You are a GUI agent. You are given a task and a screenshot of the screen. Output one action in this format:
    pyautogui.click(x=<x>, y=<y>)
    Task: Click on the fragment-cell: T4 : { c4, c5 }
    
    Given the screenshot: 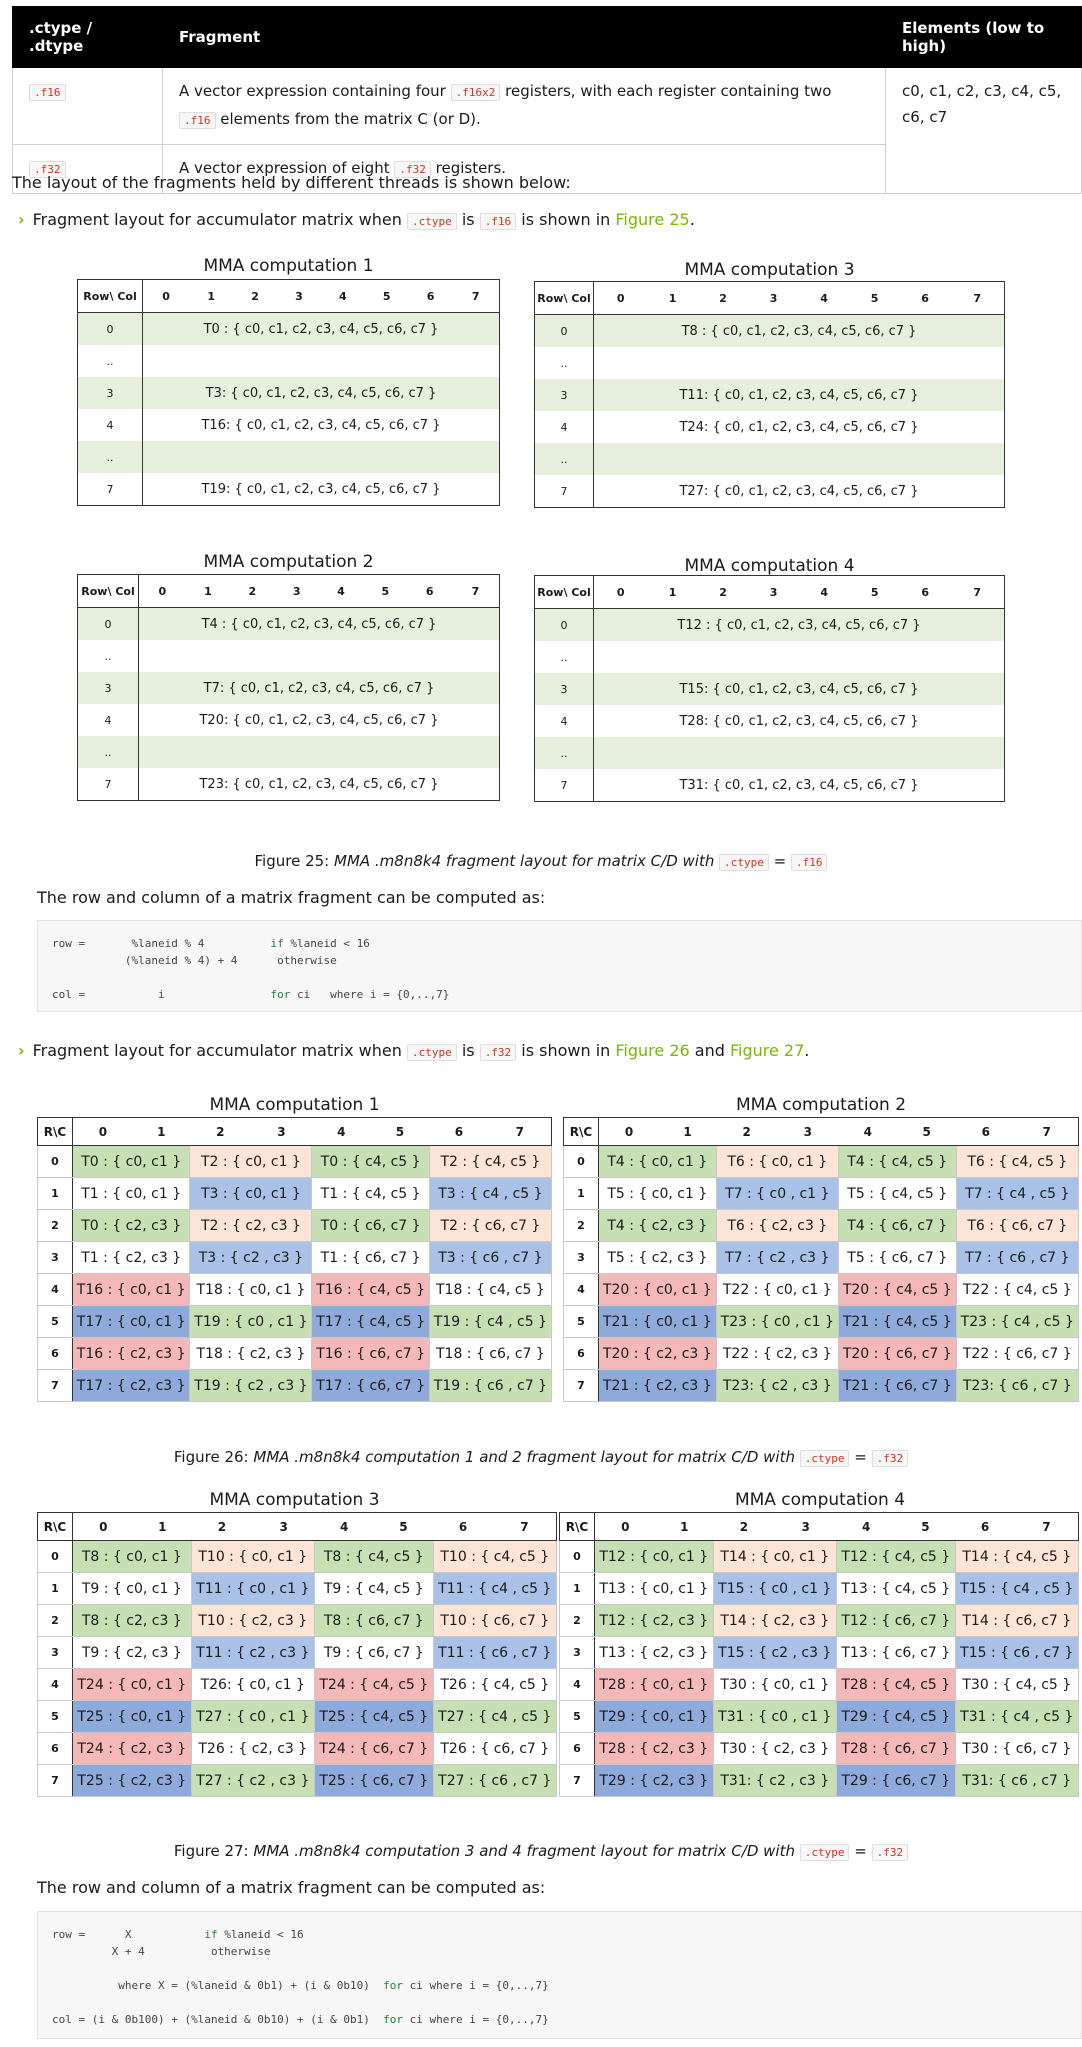 What is the action you would take?
    pyautogui.click(x=897, y=1161)
    